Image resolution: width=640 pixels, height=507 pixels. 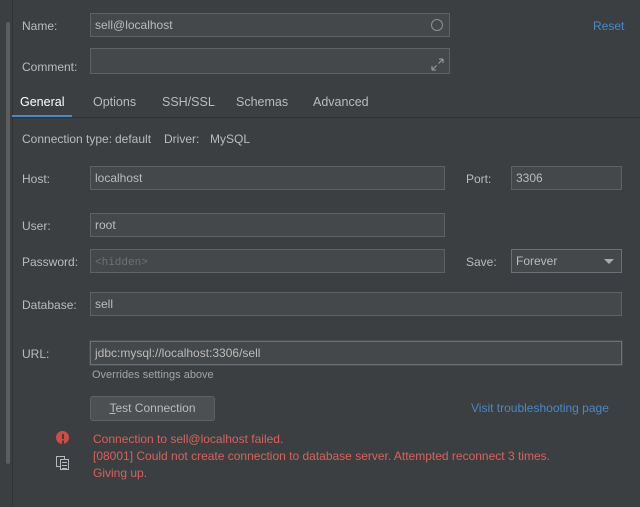 I want to click on tab-general: General, so click(x=42, y=102).